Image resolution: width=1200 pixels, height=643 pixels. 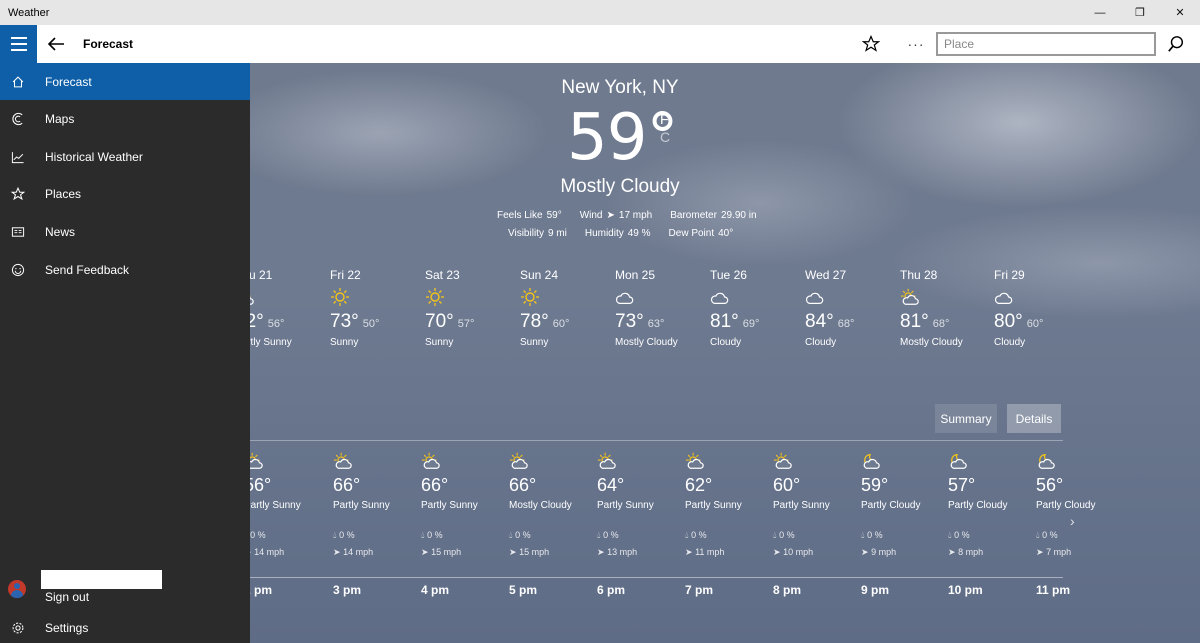 What do you see at coordinates (565, 308) in the screenshot?
I see `daily-forecast-item: Sun 24 78° 60° Sunny` at bounding box center [565, 308].